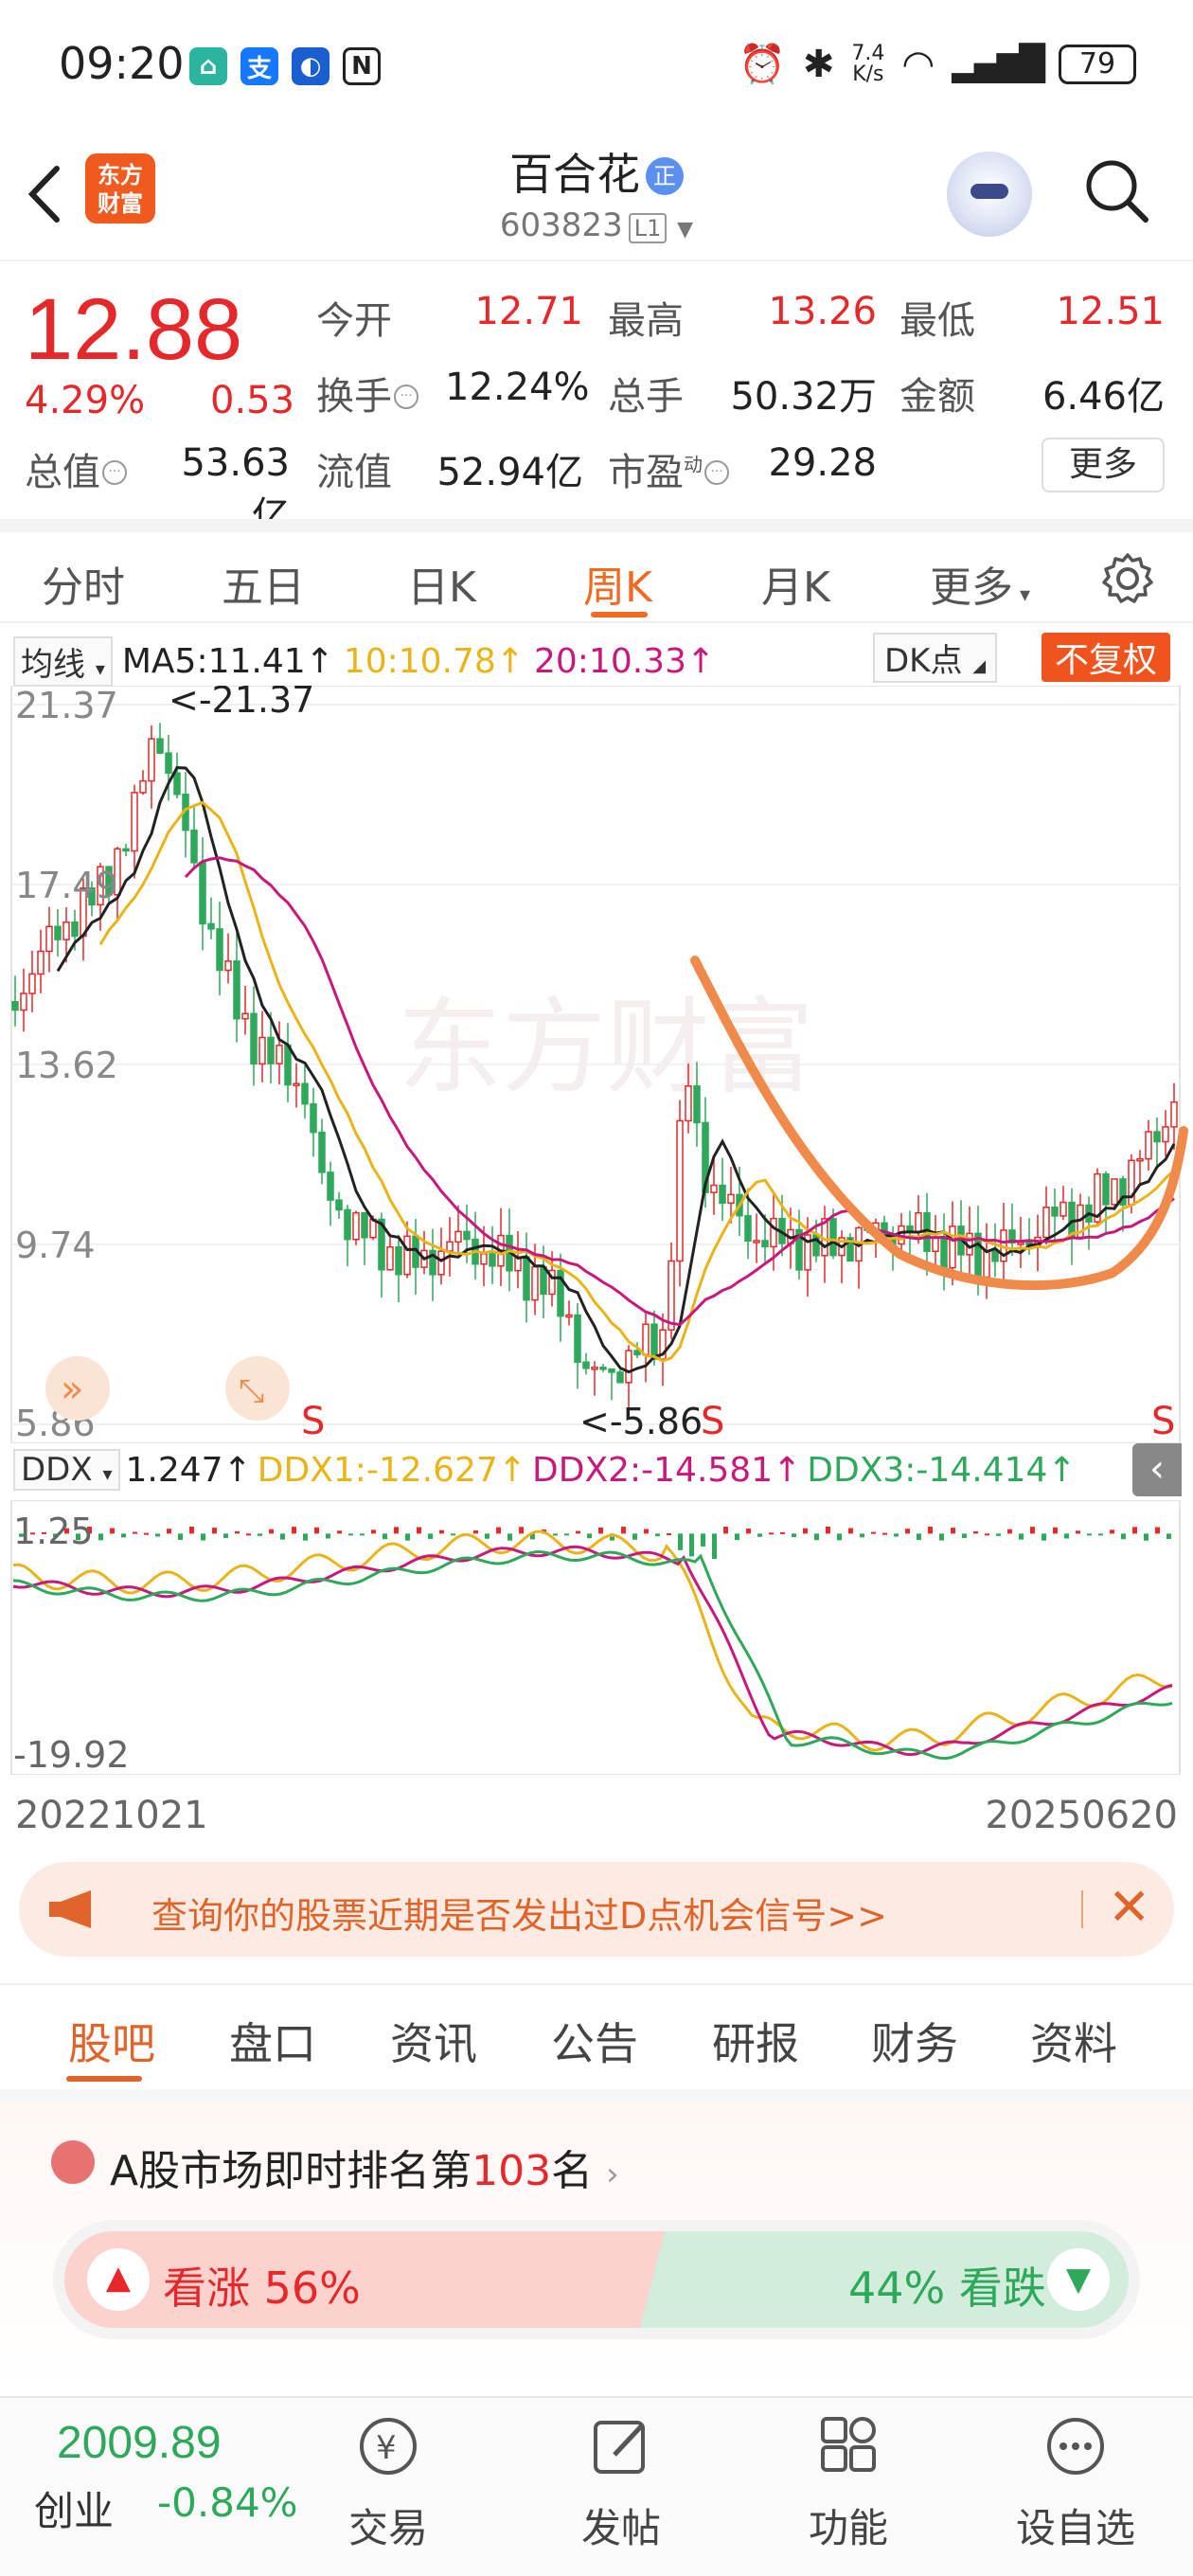  I want to click on search-icon, so click(1116, 190).